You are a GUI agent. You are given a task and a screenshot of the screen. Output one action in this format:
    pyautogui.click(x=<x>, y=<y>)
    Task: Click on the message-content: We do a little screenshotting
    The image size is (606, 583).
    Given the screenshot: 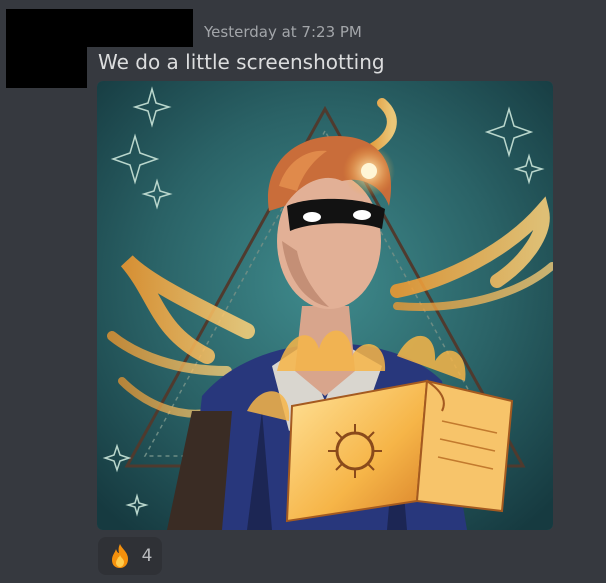 What is the action you would take?
    pyautogui.click(x=241, y=62)
    